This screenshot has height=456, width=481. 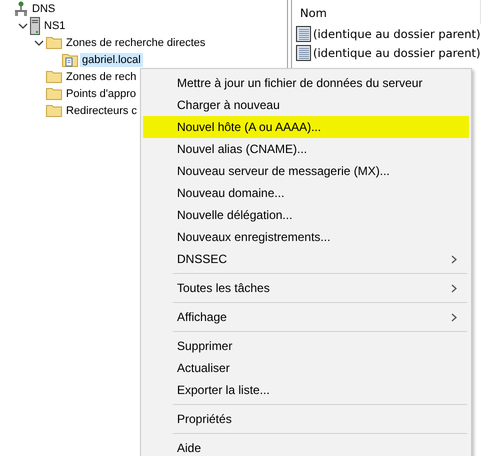 What do you see at coordinates (306, 83) in the screenshot?
I see `menu-item: Mettre à jour un fichier de données du serveur` at bounding box center [306, 83].